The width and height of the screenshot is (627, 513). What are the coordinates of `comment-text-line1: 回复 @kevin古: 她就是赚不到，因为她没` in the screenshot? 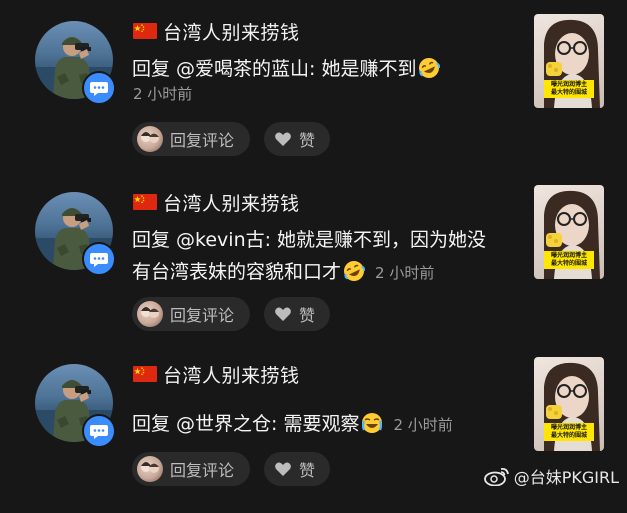 It's located at (309, 240).